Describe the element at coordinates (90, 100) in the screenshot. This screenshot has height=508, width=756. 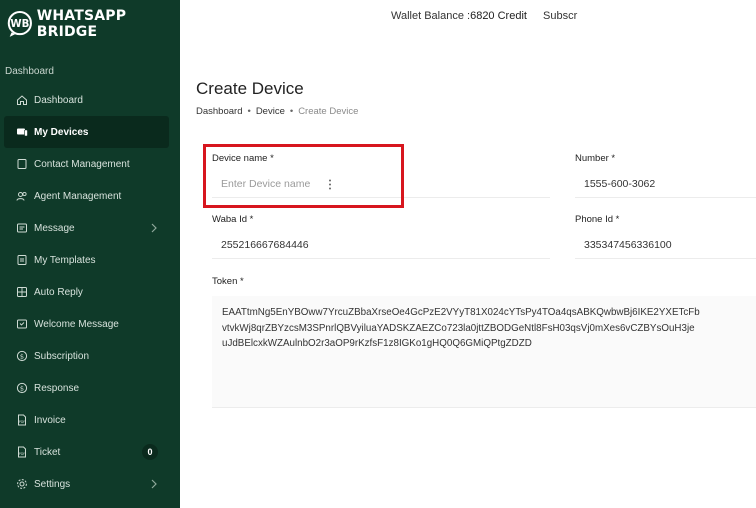
I see `sidebar-item-dashboard: Dashboard` at that location.